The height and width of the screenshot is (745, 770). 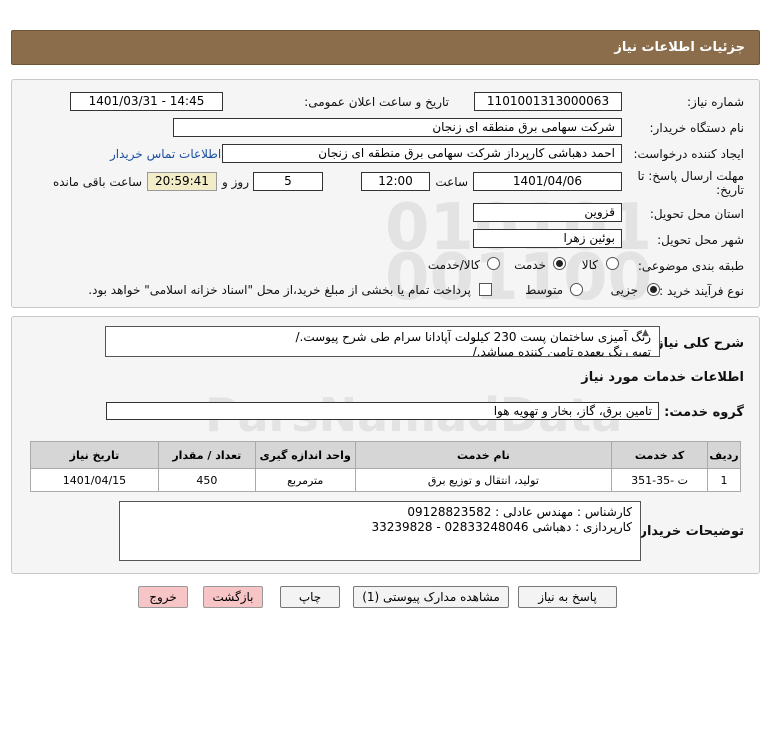 I want to click on description-label: شرح کلی نیاز:, so click(x=697, y=343).